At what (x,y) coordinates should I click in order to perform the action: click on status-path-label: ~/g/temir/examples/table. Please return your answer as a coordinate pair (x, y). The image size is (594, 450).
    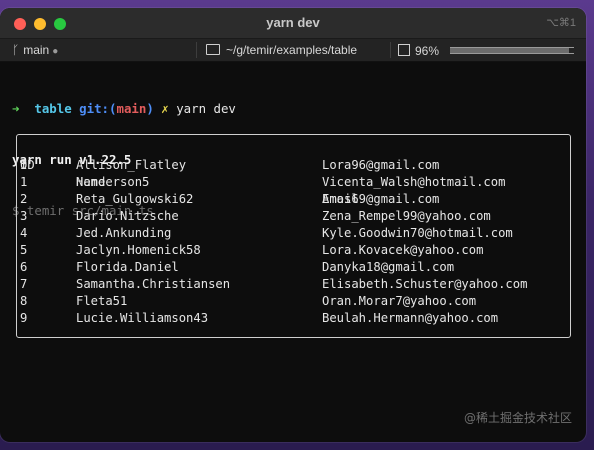
    Looking at the image, I should click on (292, 50).